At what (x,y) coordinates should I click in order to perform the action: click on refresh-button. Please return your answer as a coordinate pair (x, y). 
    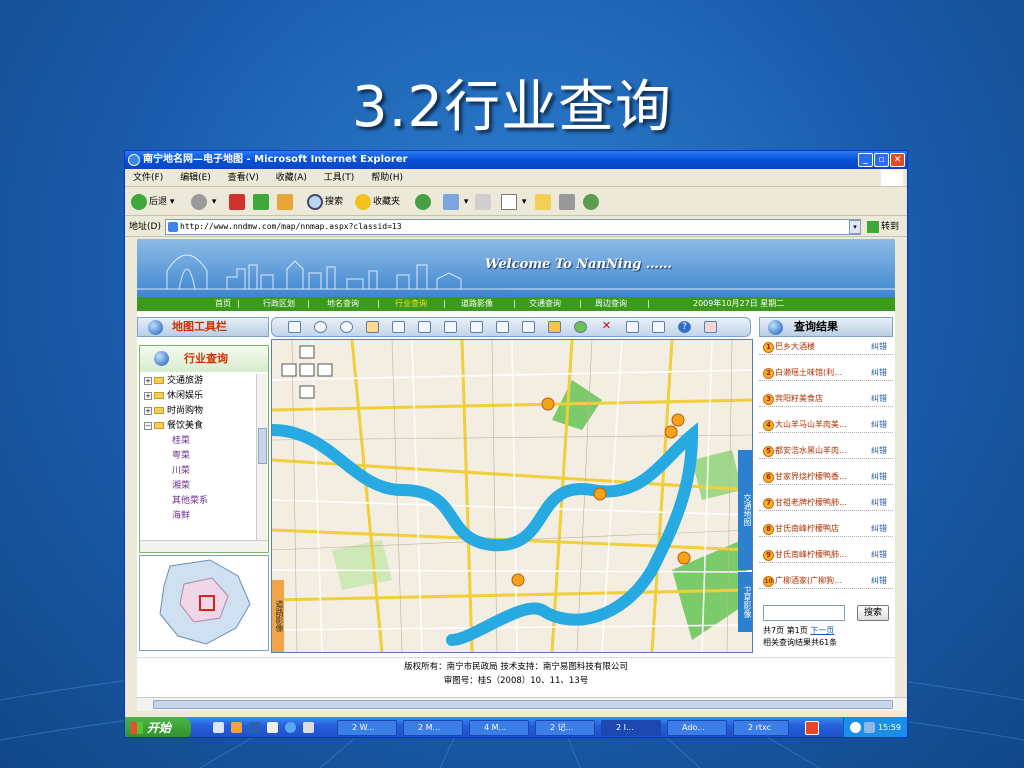
    Looking at the image, I should click on (262, 202).